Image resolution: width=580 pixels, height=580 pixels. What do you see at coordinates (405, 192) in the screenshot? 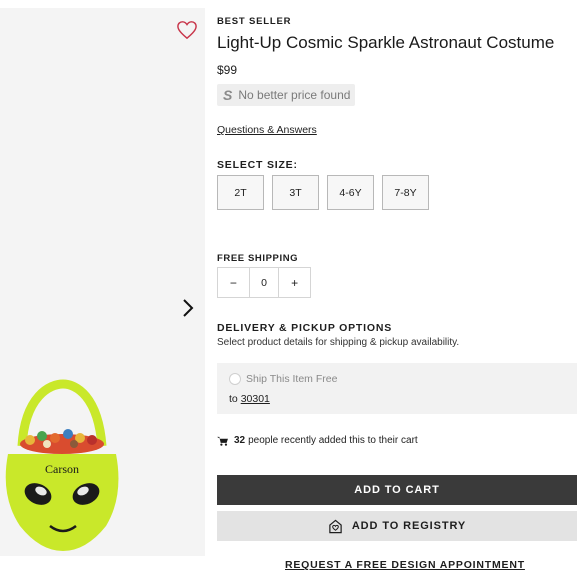
I see `size-option-7-8y: 7-8Y` at bounding box center [405, 192].